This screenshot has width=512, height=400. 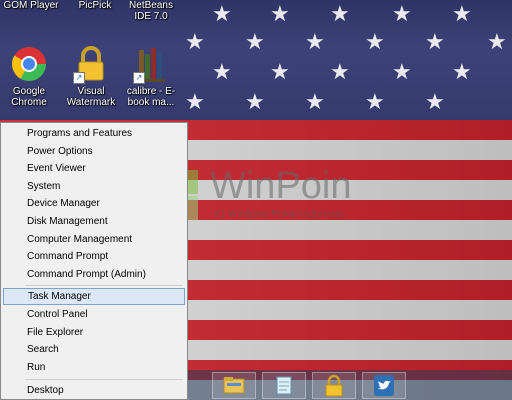 I want to click on desktop-icon-picpick: PicPick, so click(x=95, y=5).